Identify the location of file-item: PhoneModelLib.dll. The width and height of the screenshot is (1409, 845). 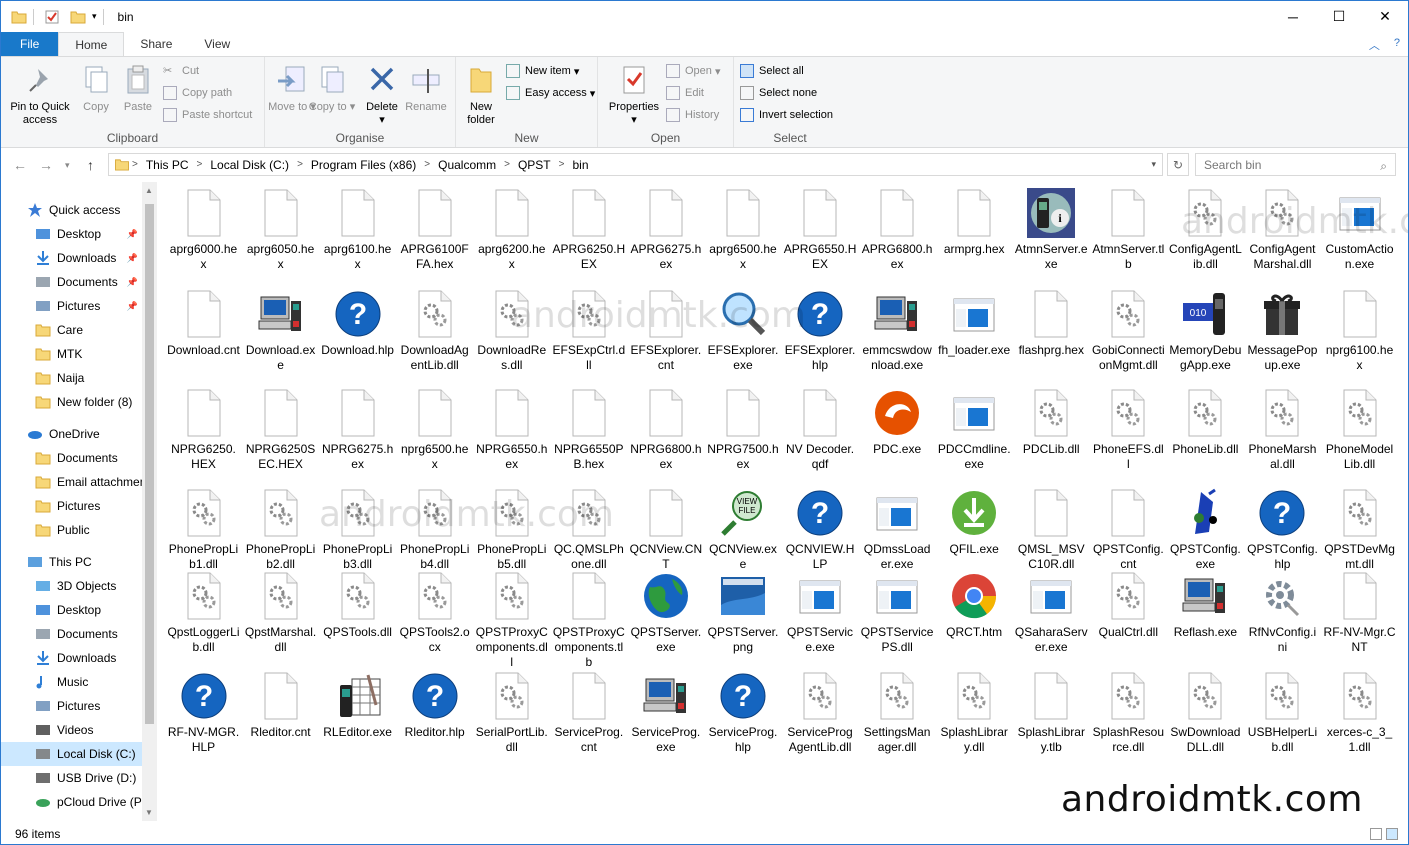
(1359, 429).